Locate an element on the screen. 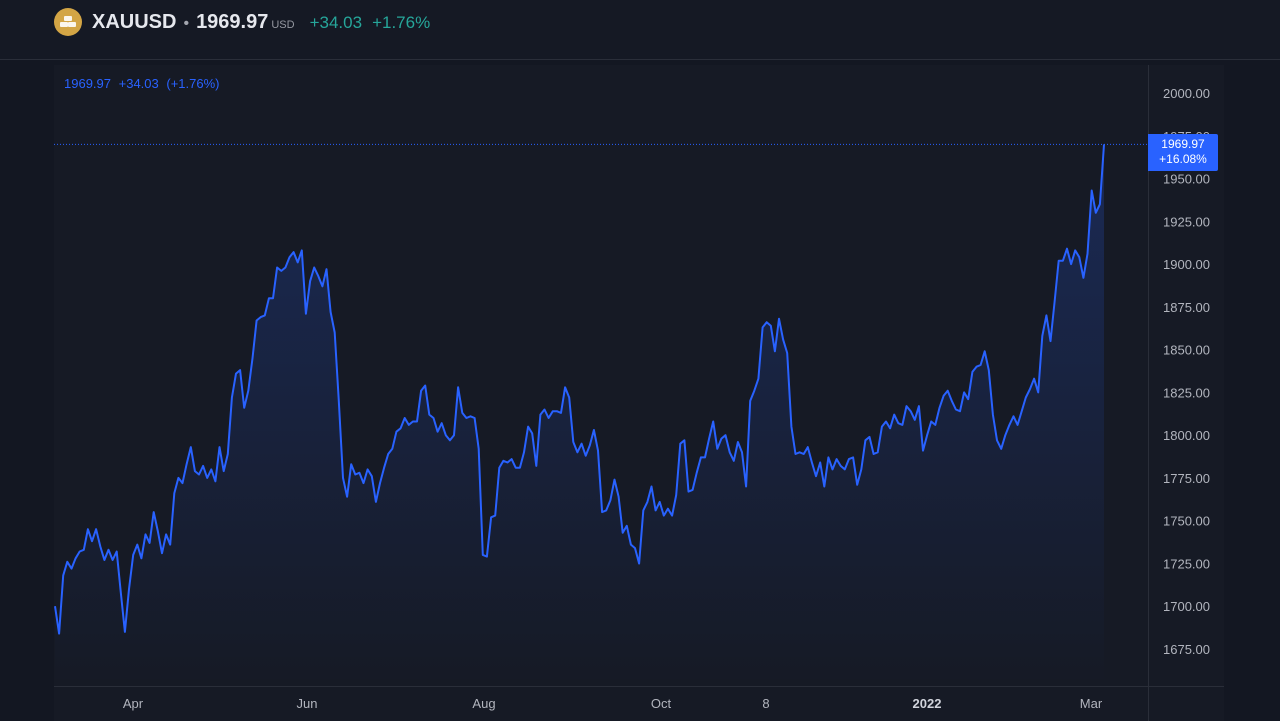  last-price-label-value: 1969.97 is located at coordinates (1183, 144).